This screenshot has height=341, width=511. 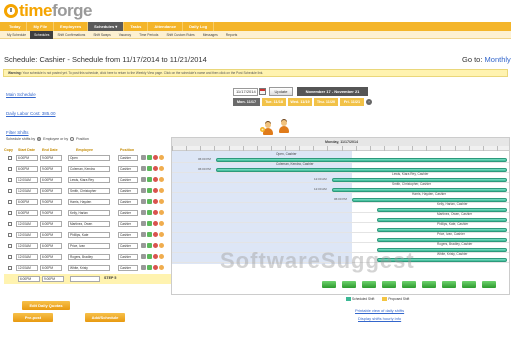 What do you see at coordinates (281, 91) in the screenshot?
I see `update-button: Update` at bounding box center [281, 91].